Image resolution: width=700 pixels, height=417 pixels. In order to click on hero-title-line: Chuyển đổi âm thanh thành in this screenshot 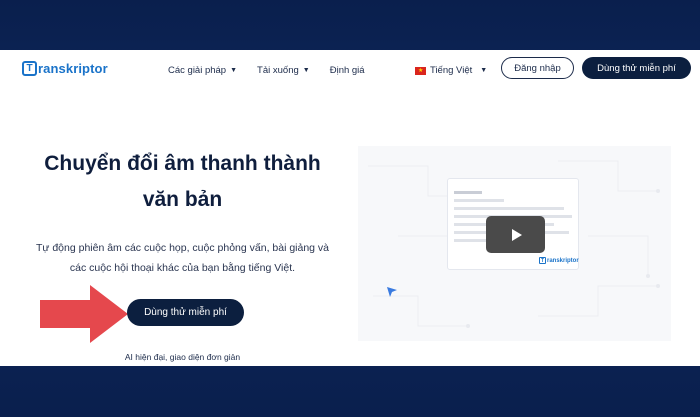, I will do `click(182, 163)`.